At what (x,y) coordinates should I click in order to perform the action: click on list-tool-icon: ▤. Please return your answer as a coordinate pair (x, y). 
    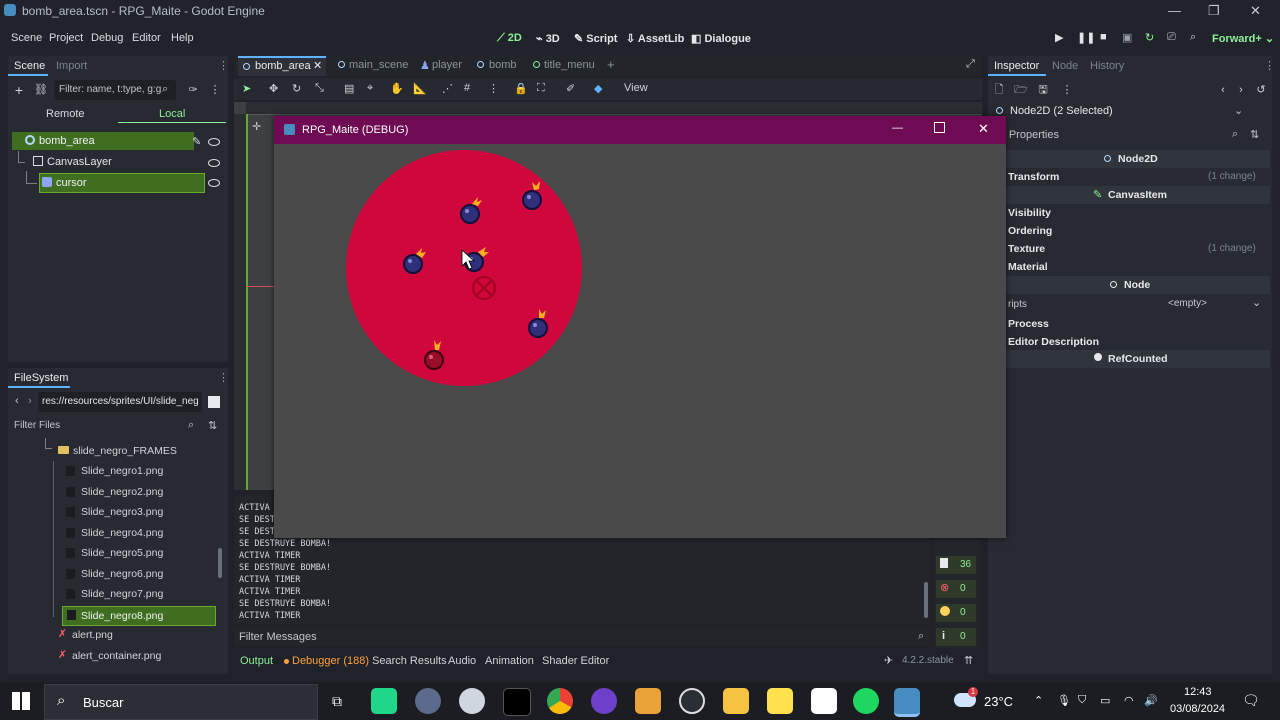
    Looking at the image, I should click on (349, 88).